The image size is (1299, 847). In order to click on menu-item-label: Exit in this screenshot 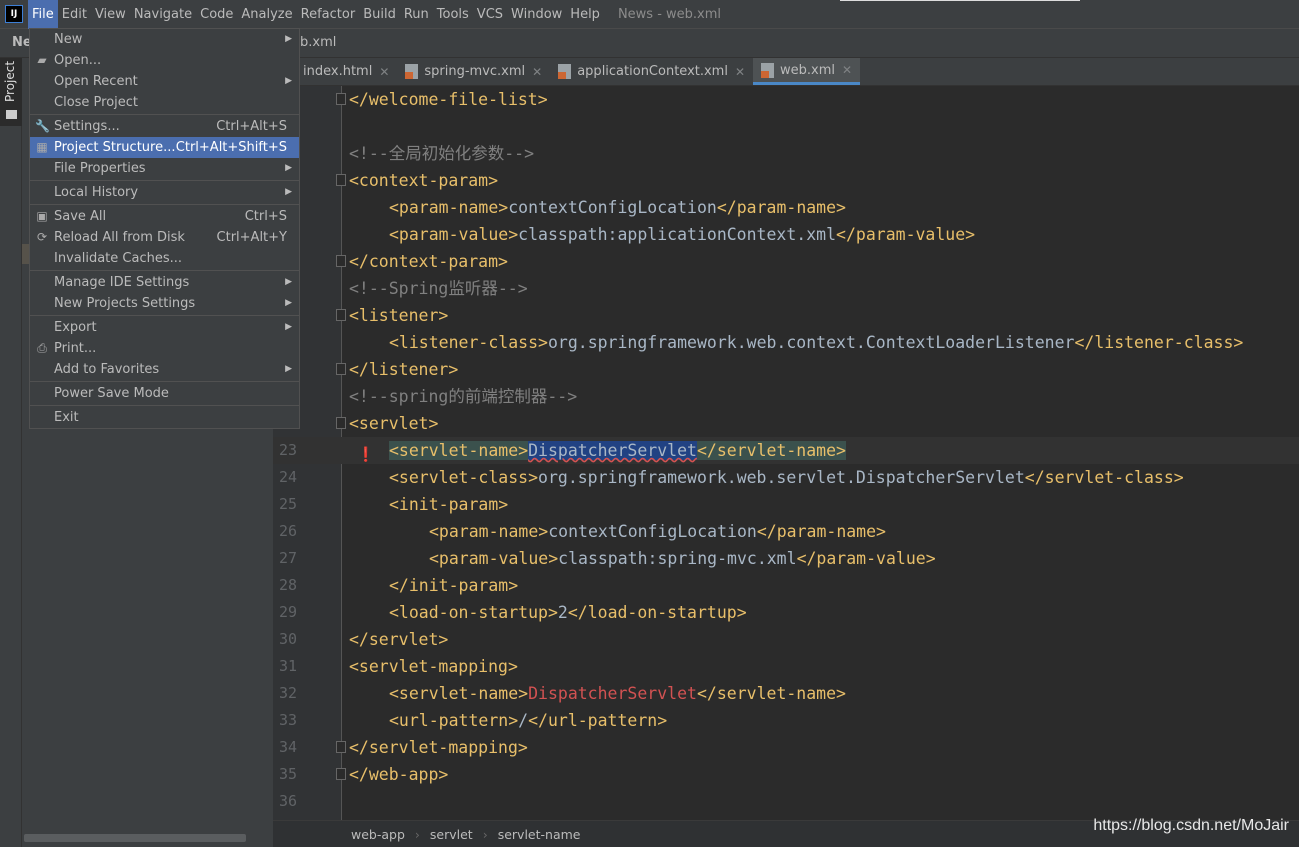, I will do `click(66, 417)`.